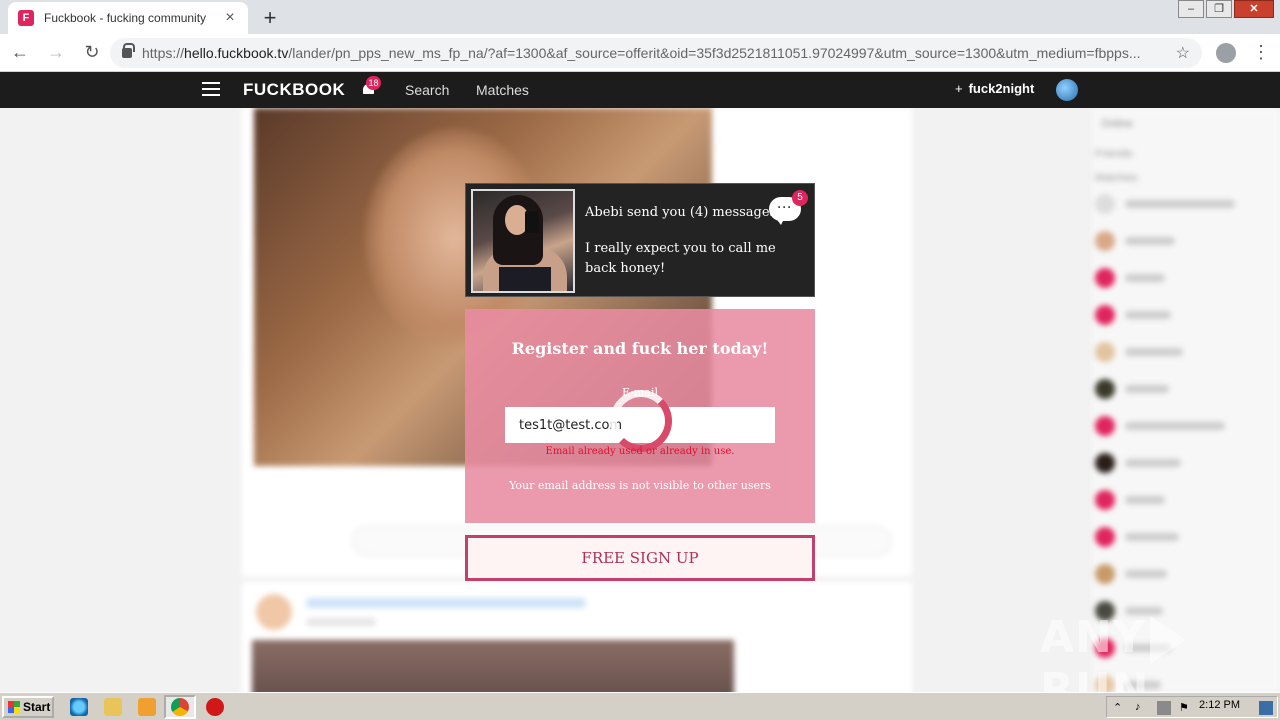 Image resolution: width=1280 pixels, height=720 pixels. Describe the element at coordinates (681, 212) in the screenshot. I see `notification-title: Abebi send you (4) messages` at that location.